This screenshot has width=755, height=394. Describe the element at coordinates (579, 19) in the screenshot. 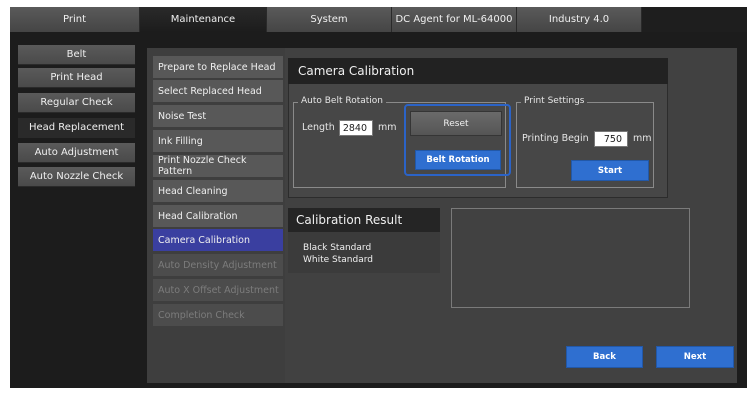

I see `tab-industry-4: Industry 4.0` at that location.